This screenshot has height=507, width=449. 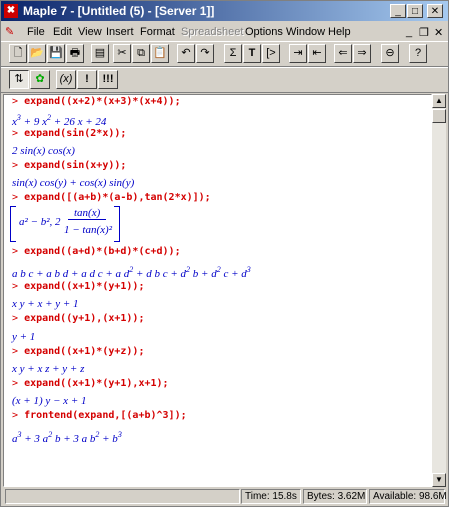 What do you see at coordinates (212, 32) in the screenshot?
I see `menu-spreadsheet: Spreadsheet` at bounding box center [212, 32].